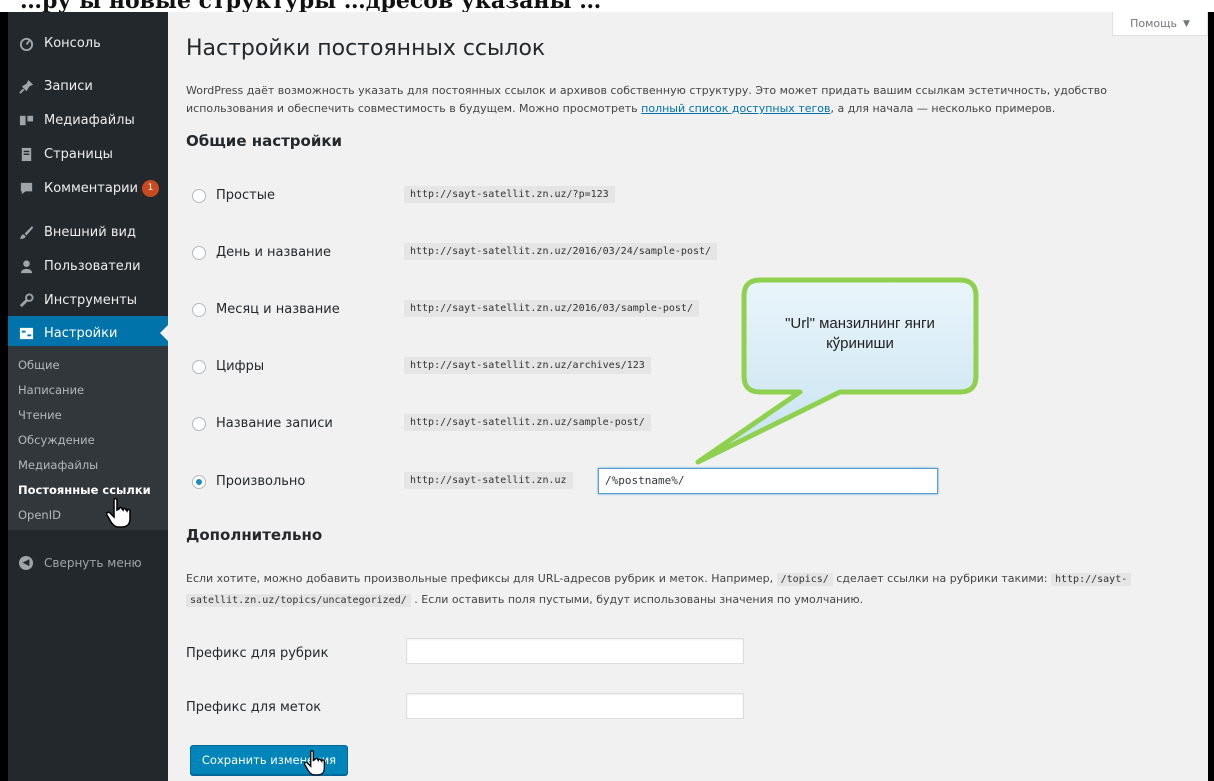 The image size is (1214, 781). Describe the element at coordinates (488, 480) in the screenshot. I see `permalink-example: http://sayt-satellit.zn.uz` at that location.